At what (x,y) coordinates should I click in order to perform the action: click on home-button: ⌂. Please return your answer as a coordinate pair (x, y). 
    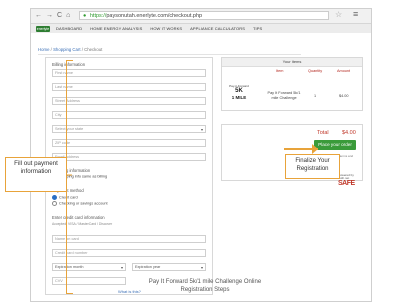
    Looking at the image, I should click on (68, 16).